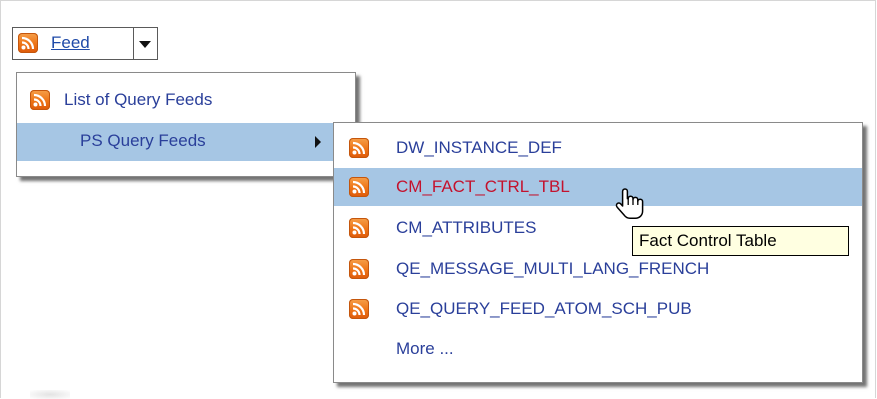  Describe the element at coordinates (70, 43) in the screenshot. I see `feed-link: Feed` at that location.